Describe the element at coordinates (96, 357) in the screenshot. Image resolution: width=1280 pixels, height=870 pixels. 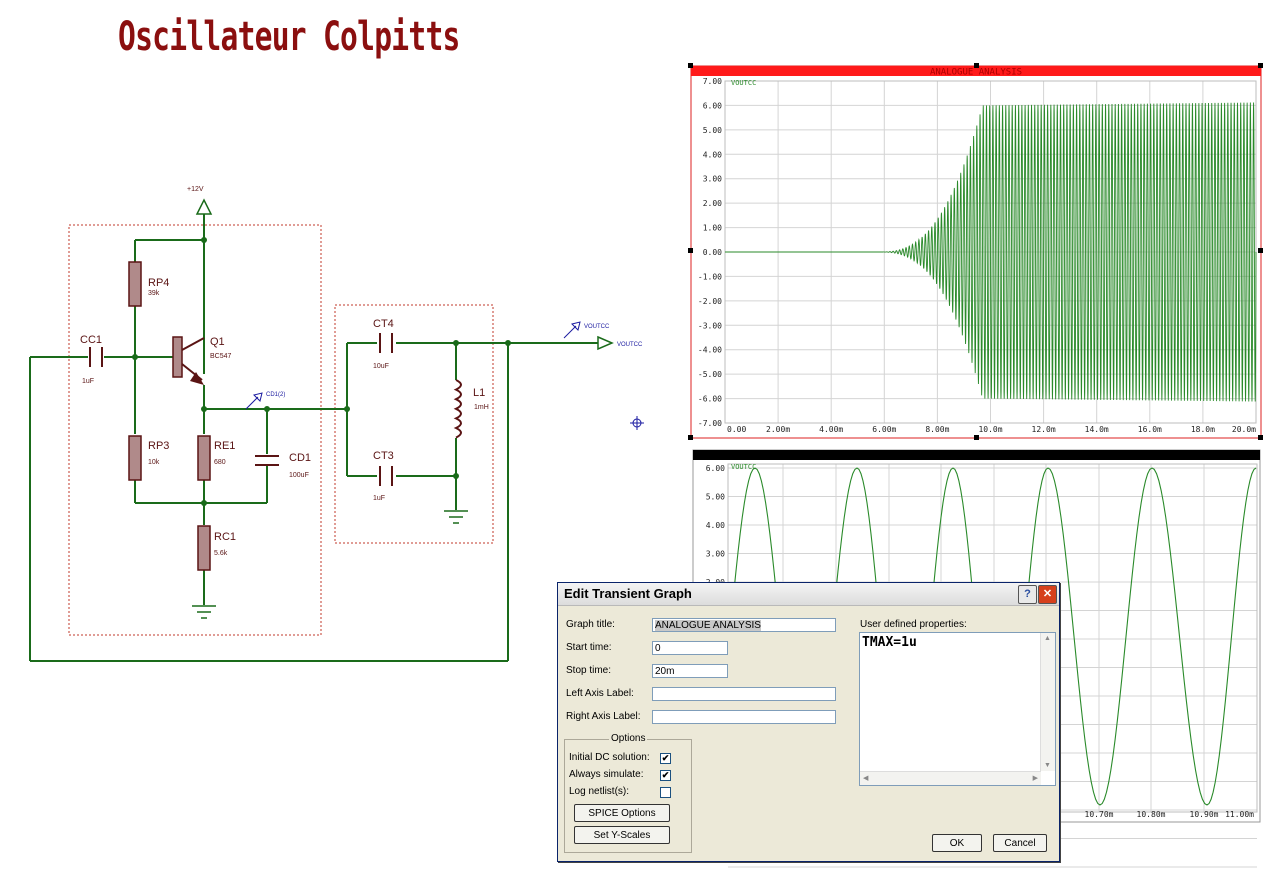
I see `capacitor-cc1-icon` at that location.